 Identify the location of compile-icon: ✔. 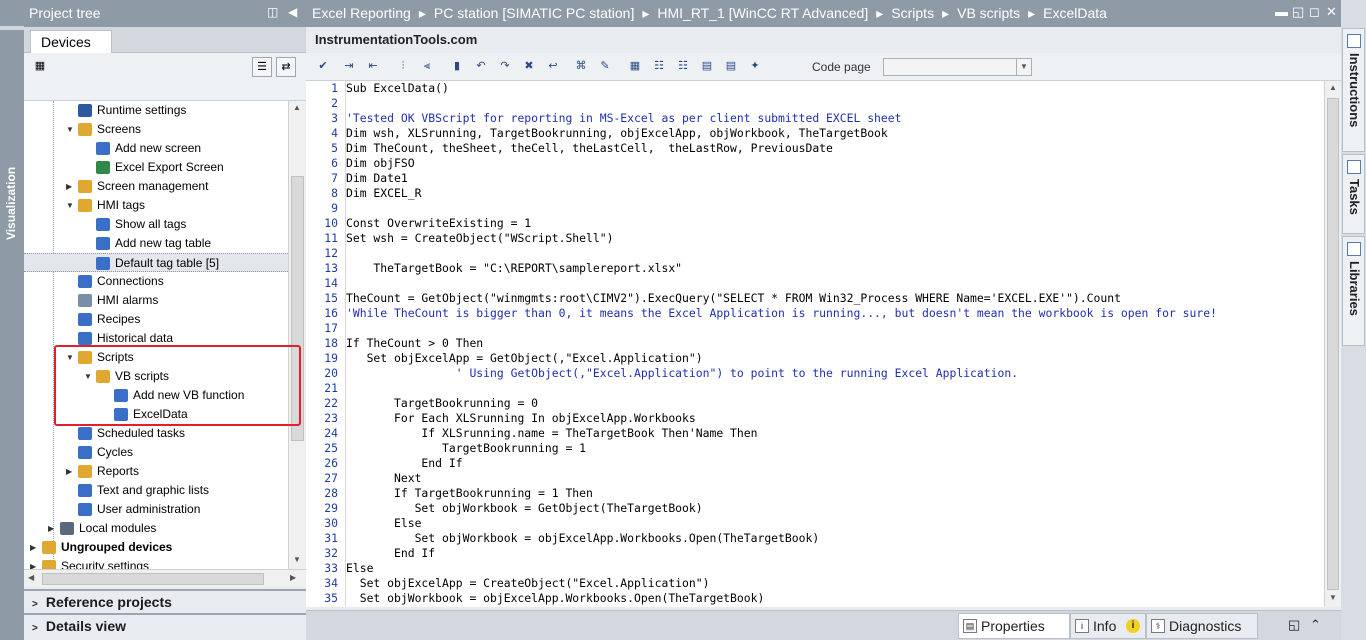
(323, 66).